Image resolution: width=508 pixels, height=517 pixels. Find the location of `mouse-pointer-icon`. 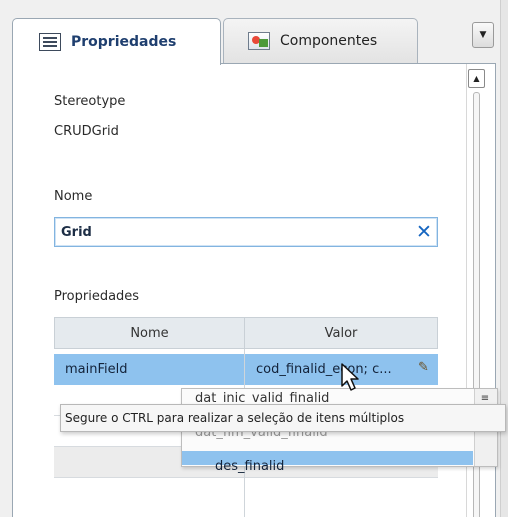

mouse-pointer-icon is located at coordinates (350, 377).